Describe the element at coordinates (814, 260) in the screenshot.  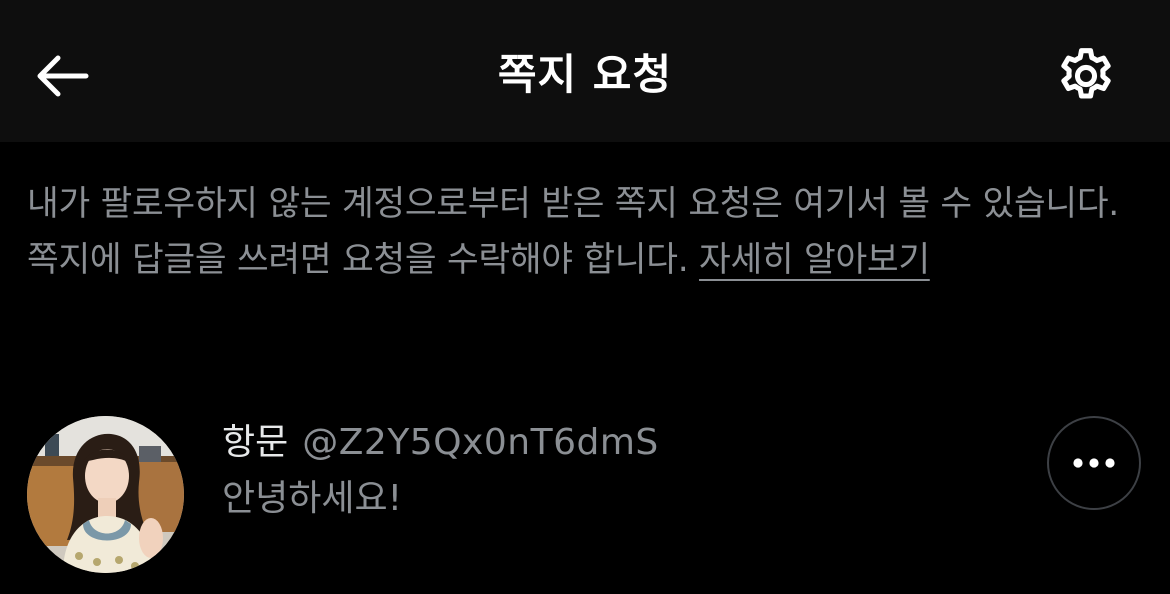
I see `learn-more-link: 자세히 알아보기` at that location.